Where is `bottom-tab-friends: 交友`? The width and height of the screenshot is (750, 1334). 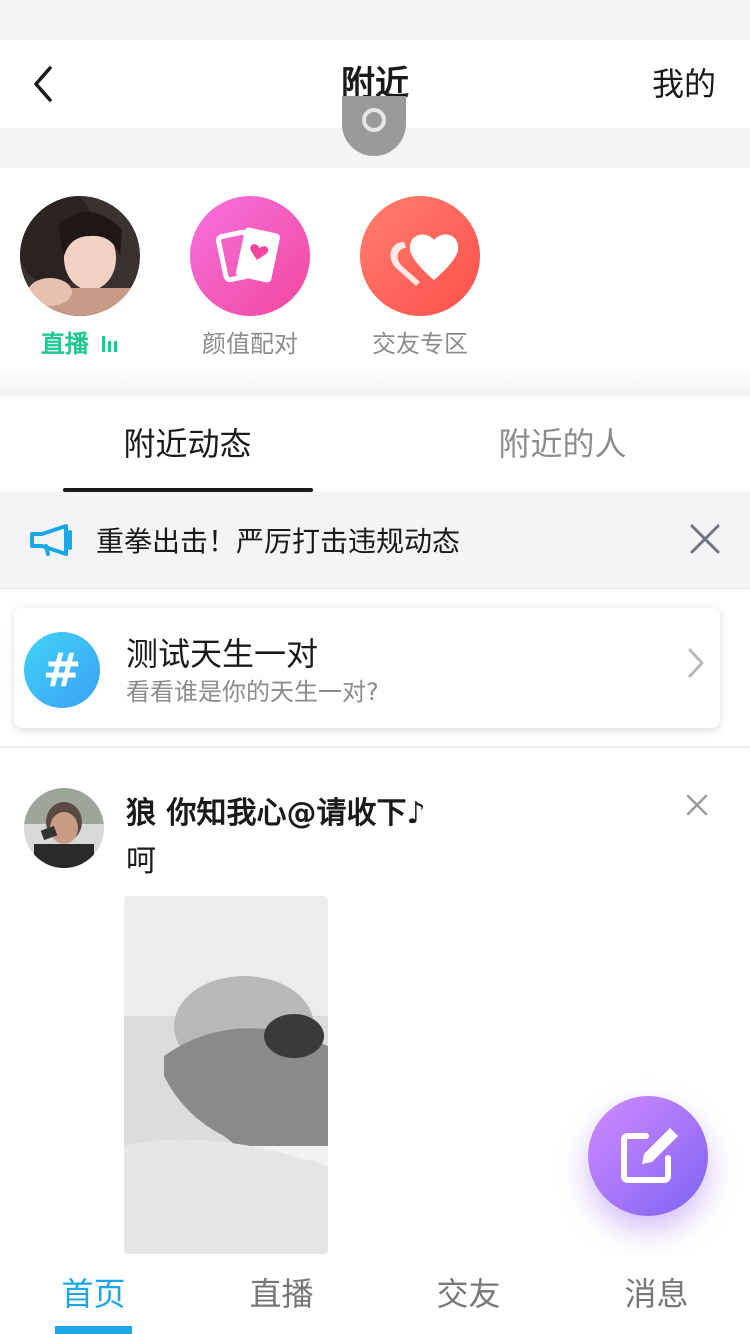
bottom-tab-friends: 交友 is located at coordinates (468, 1294).